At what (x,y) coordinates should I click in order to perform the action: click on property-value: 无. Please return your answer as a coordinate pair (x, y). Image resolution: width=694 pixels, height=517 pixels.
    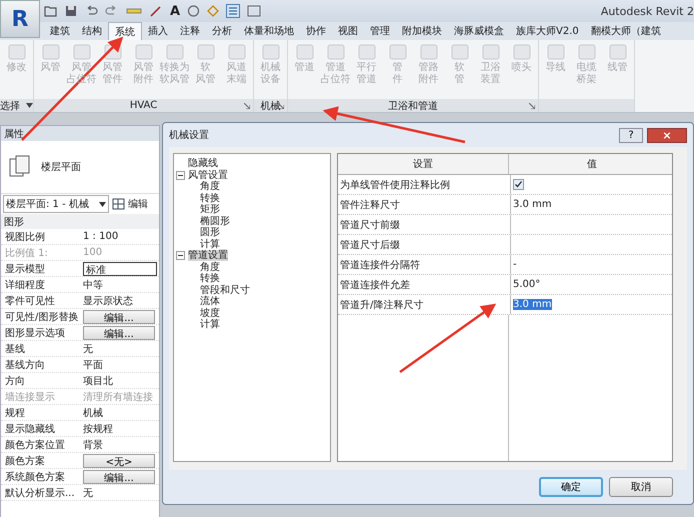
    Looking at the image, I should click on (88, 493).